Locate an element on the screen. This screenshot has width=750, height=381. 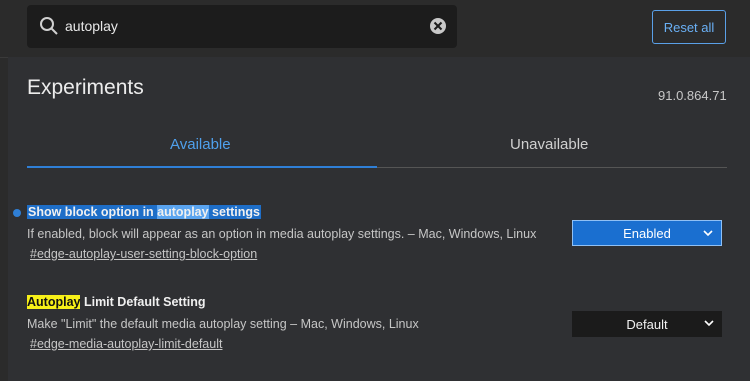
flag-title-text: Limit Default Setting is located at coordinates (143, 302).